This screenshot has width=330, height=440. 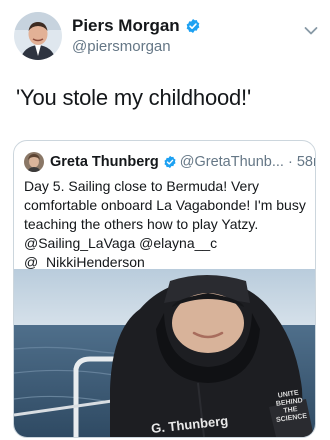 I want to click on quoted-text-line: @Sailing_LaVaga @elayna__c, so click(x=166, y=243).